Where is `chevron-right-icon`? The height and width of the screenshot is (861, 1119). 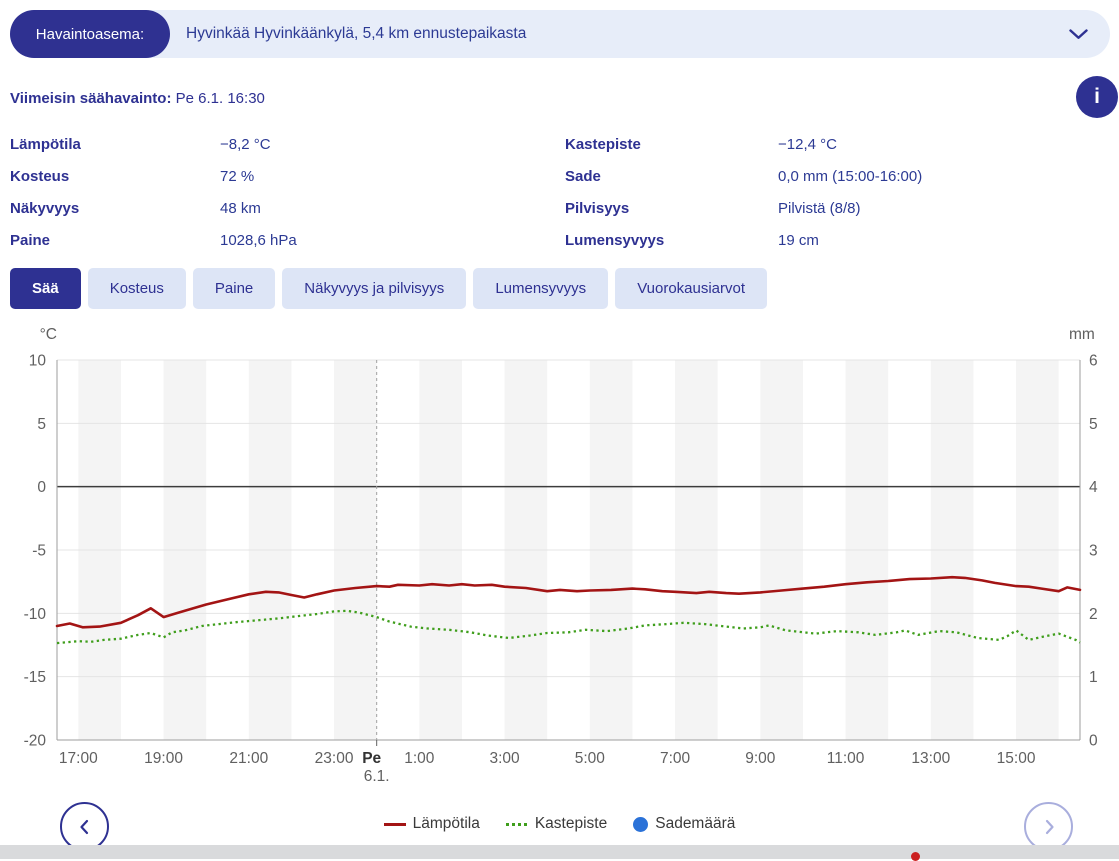 chevron-right-icon is located at coordinates (1049, 826).